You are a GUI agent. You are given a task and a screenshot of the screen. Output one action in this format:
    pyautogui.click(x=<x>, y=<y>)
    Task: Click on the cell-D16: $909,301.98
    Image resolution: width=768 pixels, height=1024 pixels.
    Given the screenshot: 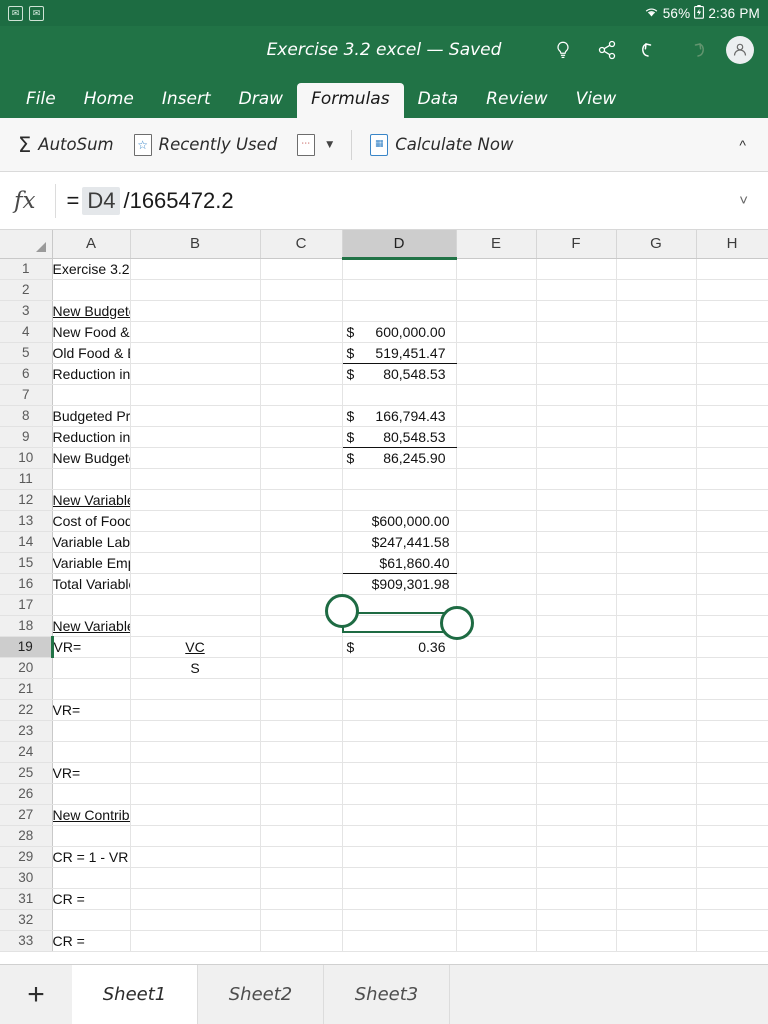 What is the action you would take?
    pyautogui.click(x=399, y=584)
    